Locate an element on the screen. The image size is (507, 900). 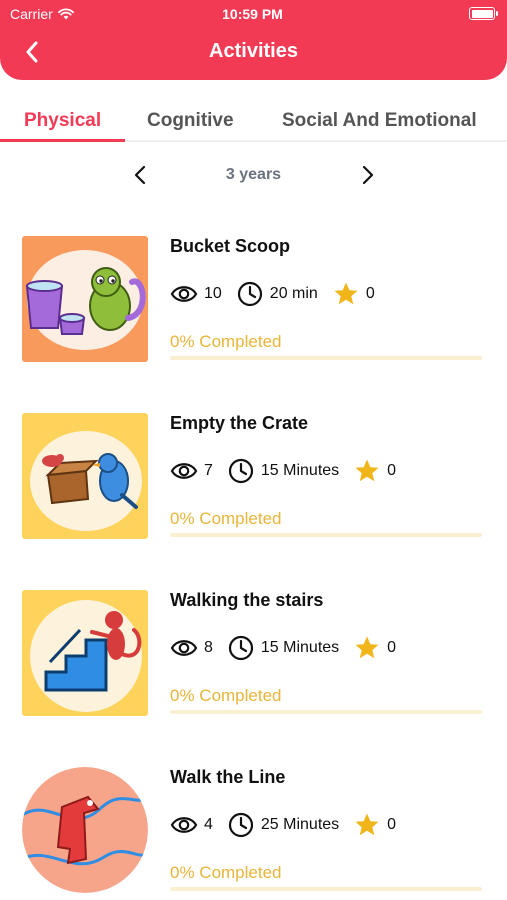
views-count: 8 is located at coordinates (208, 647).